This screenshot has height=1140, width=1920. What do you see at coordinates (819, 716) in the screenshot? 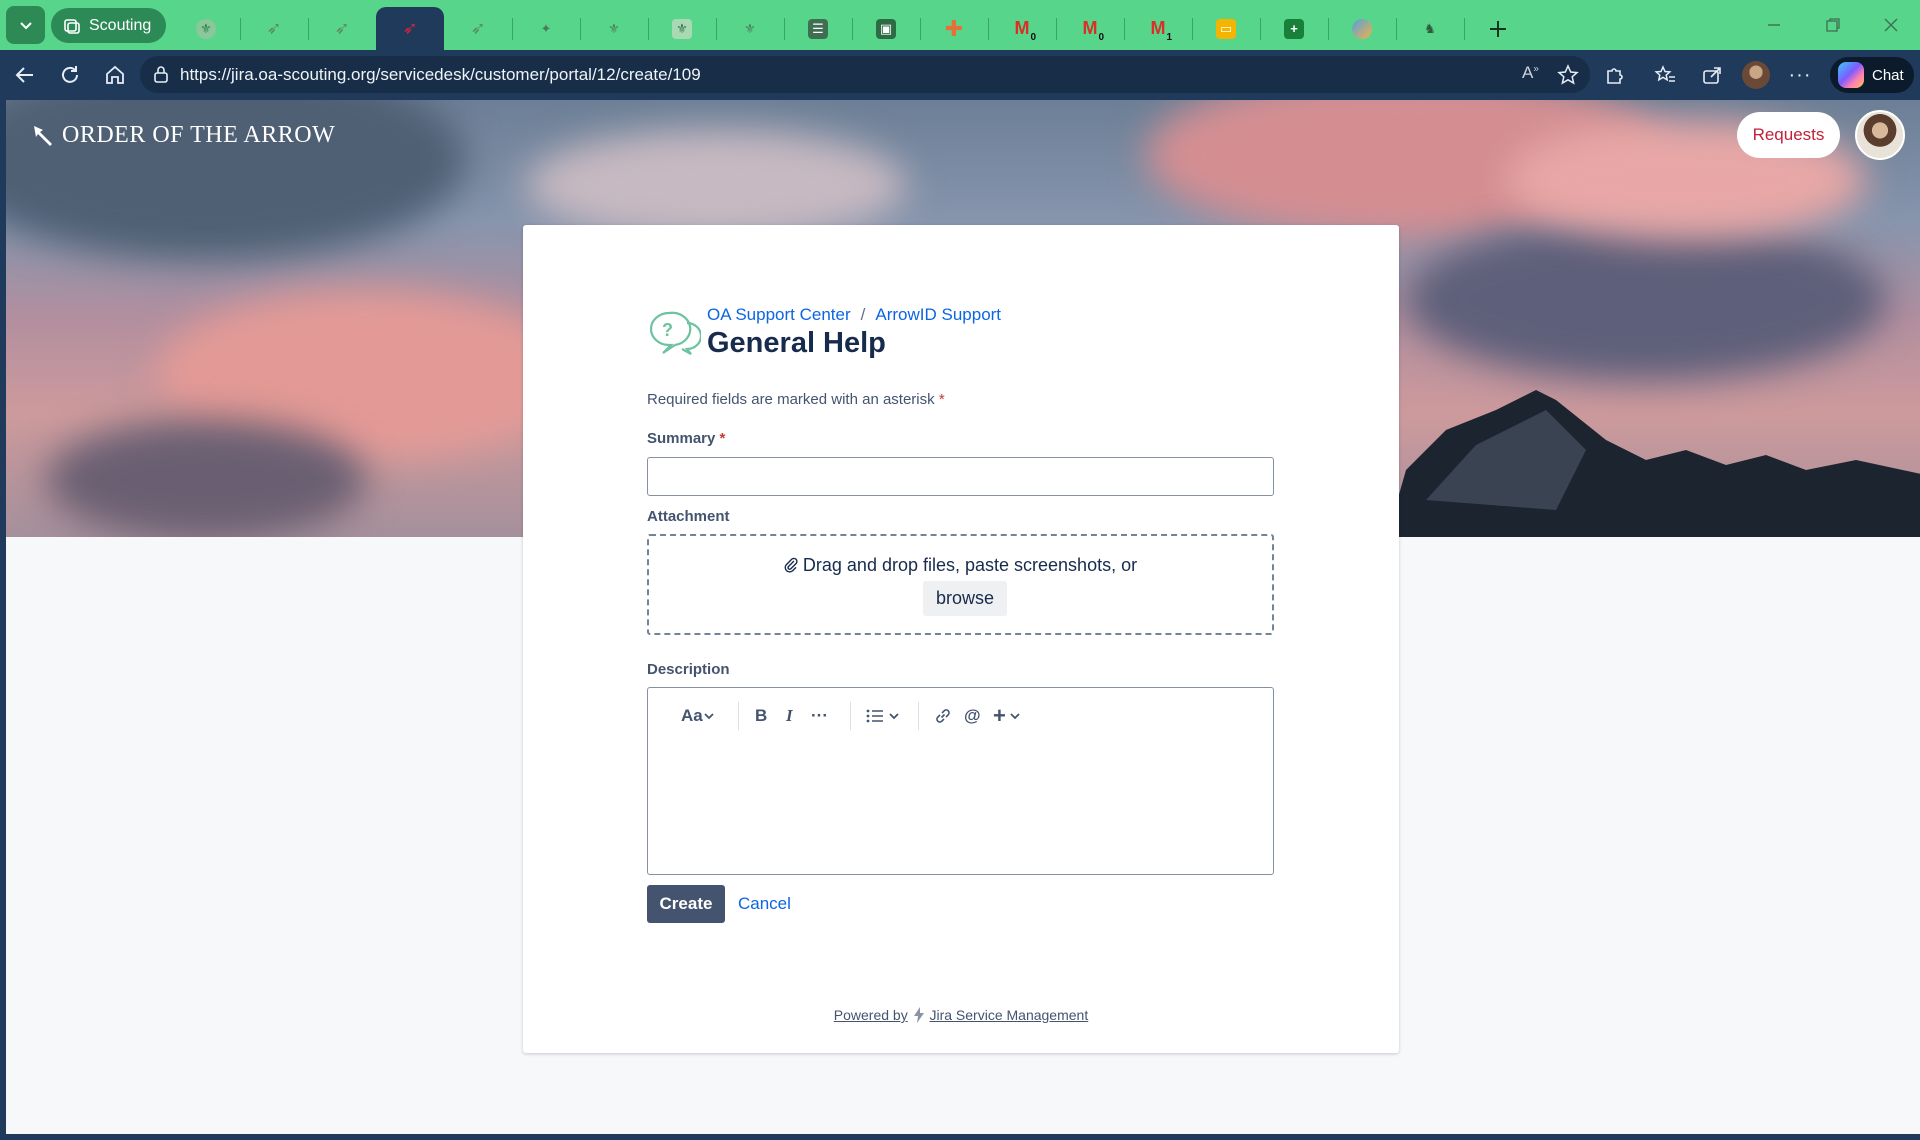
I see `more-formatting-button: ···` at bounding box center [819, 716].